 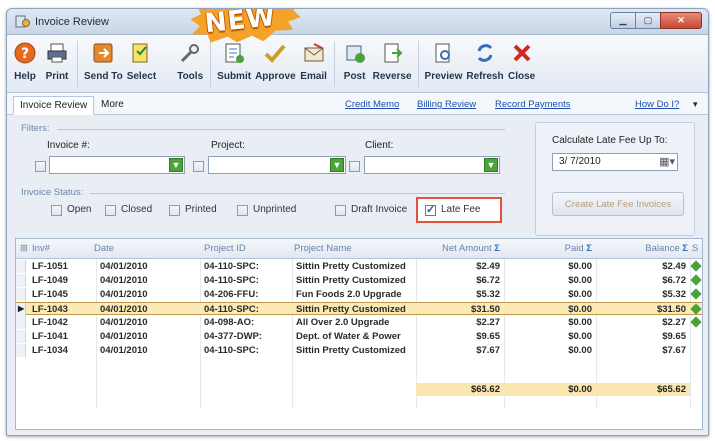 What do you see at coordinates (533, 104) in the screenshot?
I see `record-payments-link: Record Payments` at bounding box center [533, 104].